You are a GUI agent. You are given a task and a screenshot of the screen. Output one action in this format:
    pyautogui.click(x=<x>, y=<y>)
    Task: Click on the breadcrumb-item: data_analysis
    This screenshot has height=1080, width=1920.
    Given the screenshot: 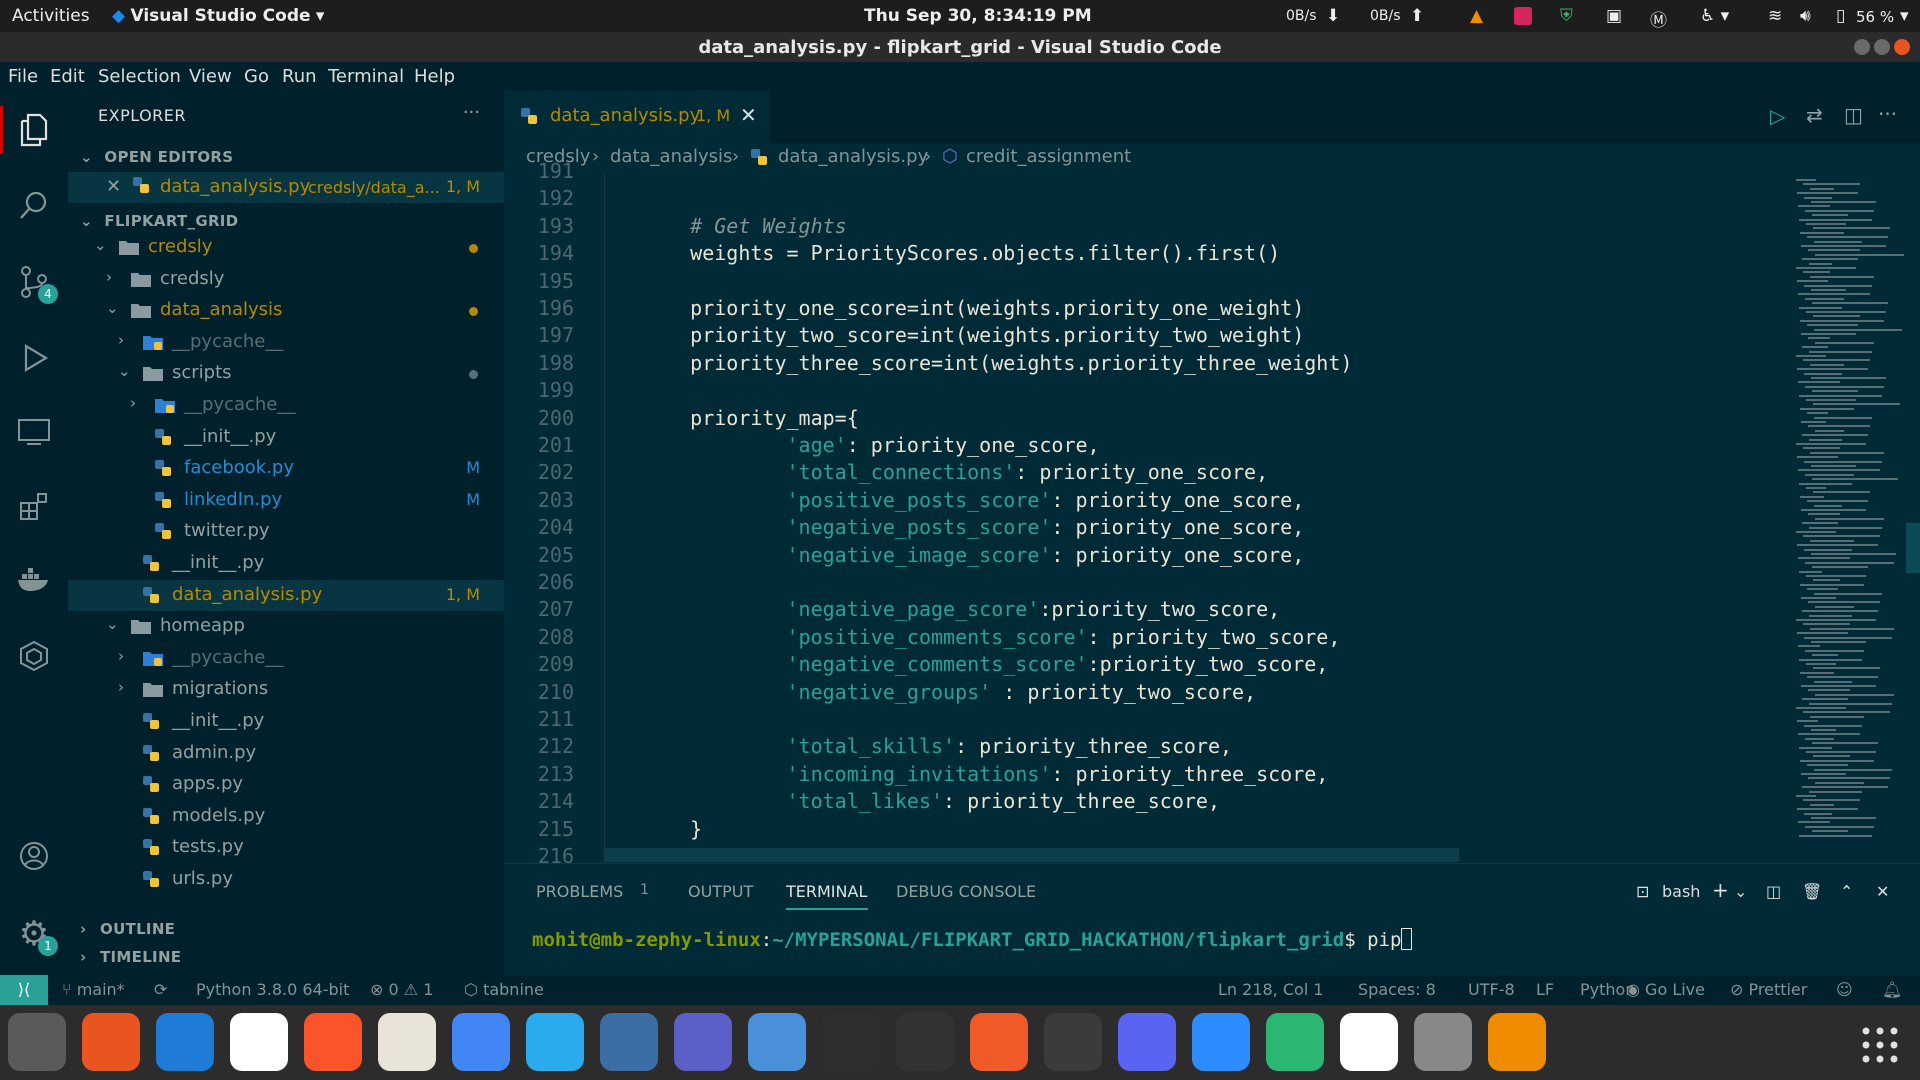 What is the action you would take?
    pyautogui.click(x=671, y=156)
    